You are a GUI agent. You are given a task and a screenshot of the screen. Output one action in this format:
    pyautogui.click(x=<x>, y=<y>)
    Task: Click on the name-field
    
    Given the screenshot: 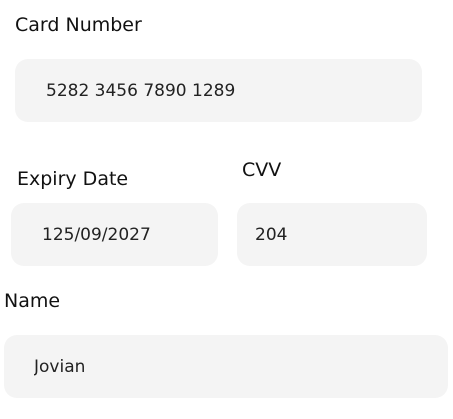 What is the action you would take?
    pyautogui.click(x=226, y=366)
    